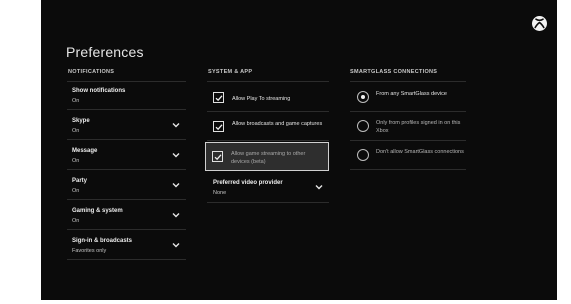 The width and height of the screenshot is (571, 304). I want to click on radio-dont-allow: Don't allow SmartGlass connections, so click(408, 156).